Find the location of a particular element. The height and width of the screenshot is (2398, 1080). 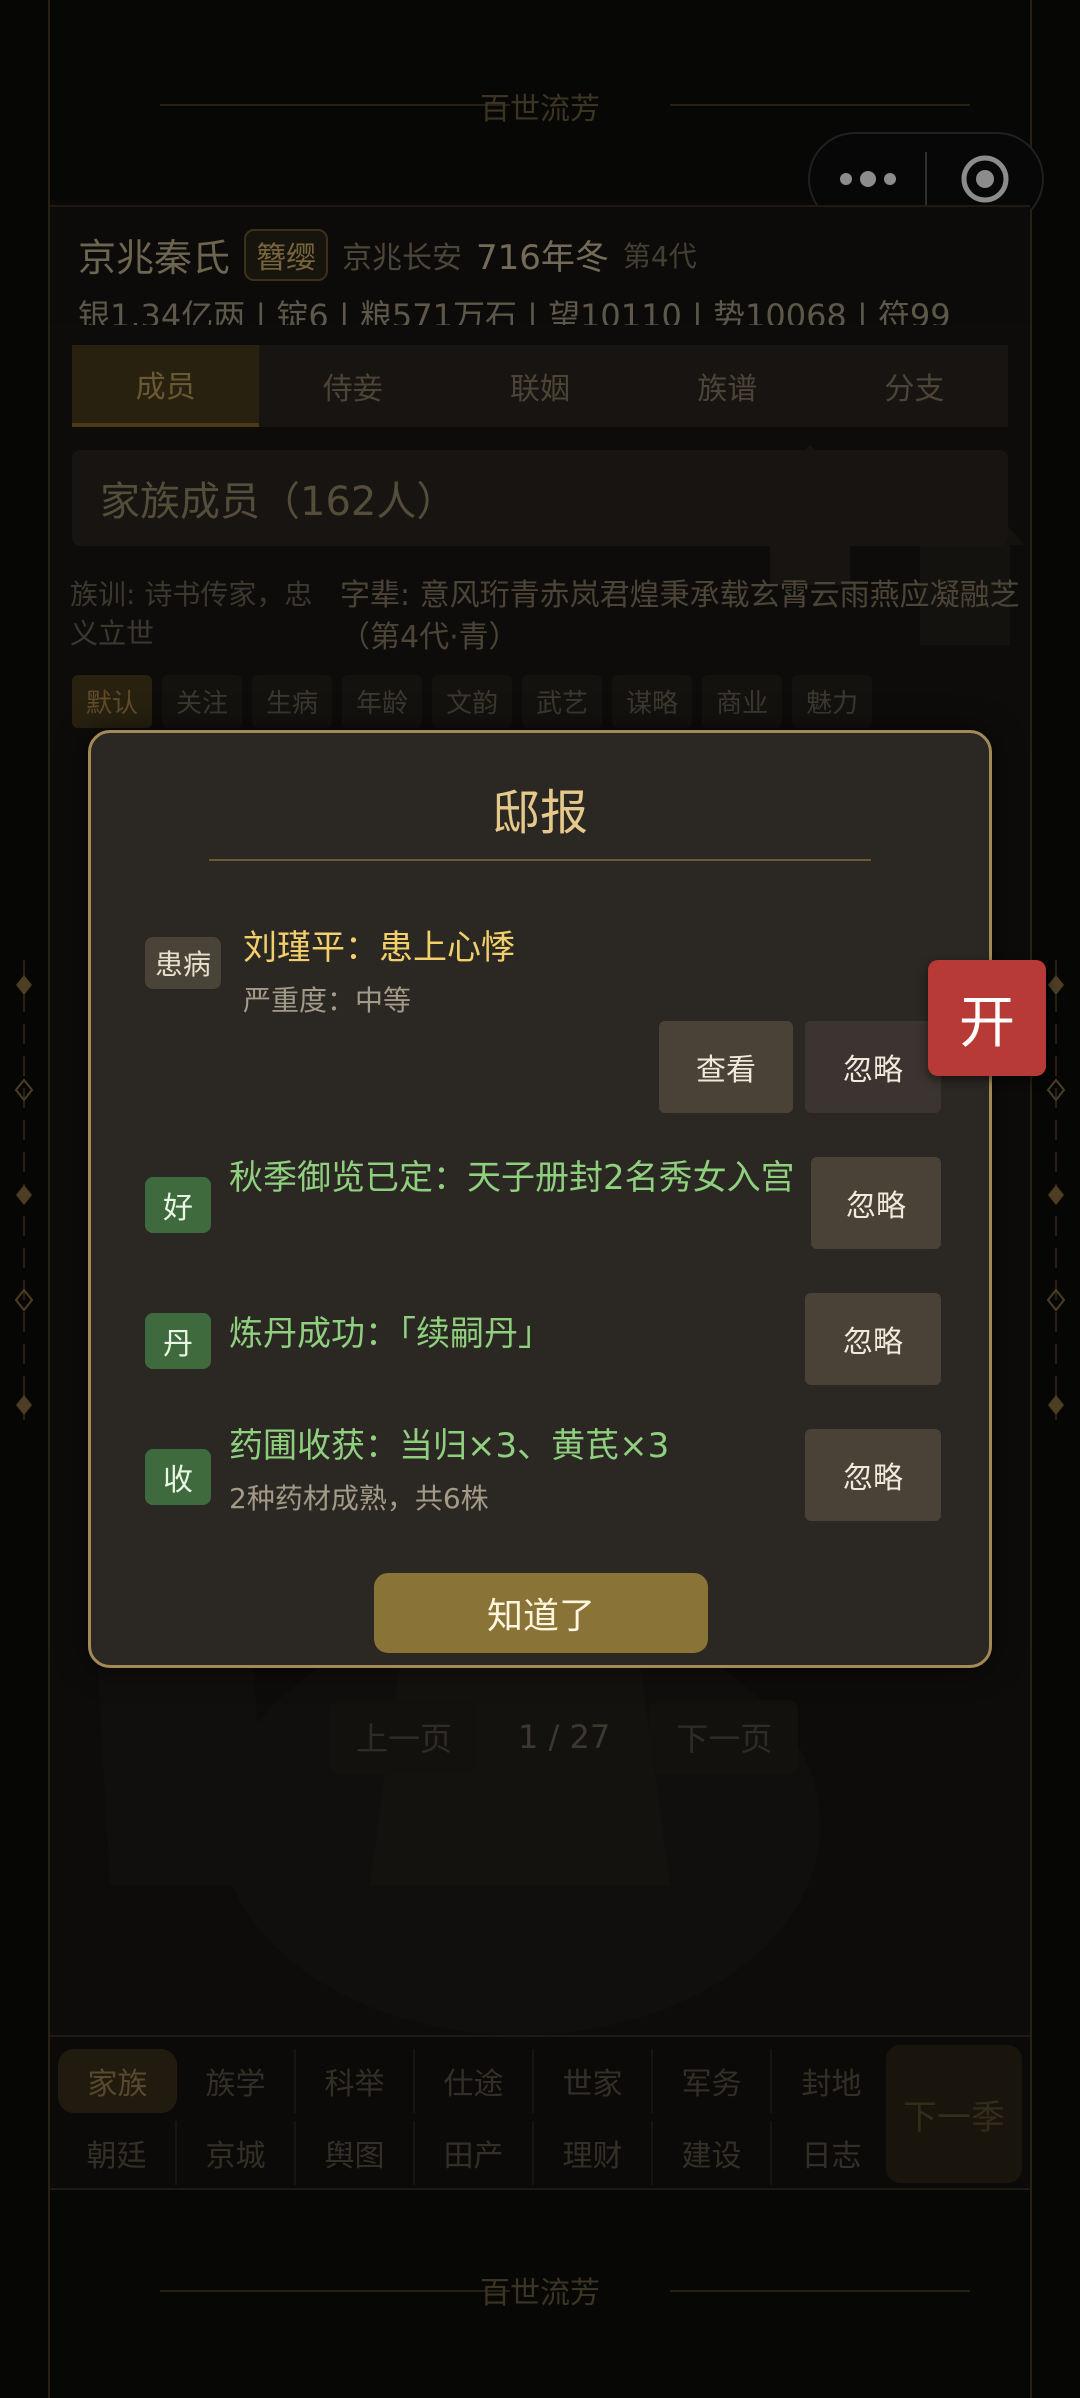

next-page-button: 下一页 is located at coordinates (724, 1737).